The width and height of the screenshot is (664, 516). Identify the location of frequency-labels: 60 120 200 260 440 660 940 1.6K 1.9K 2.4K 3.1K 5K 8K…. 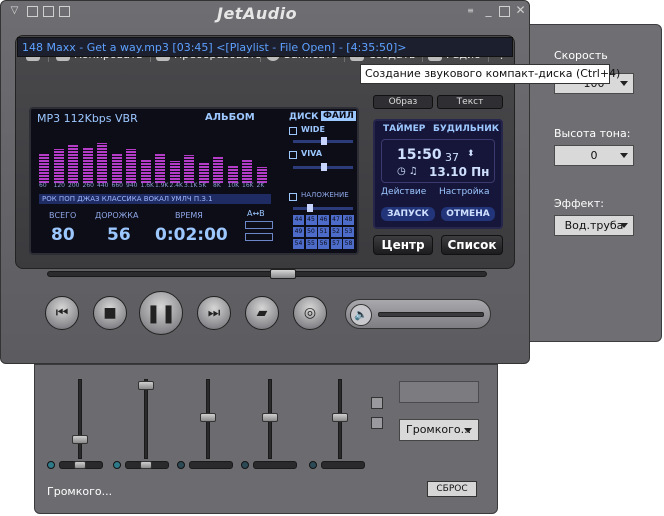
(155, 186).